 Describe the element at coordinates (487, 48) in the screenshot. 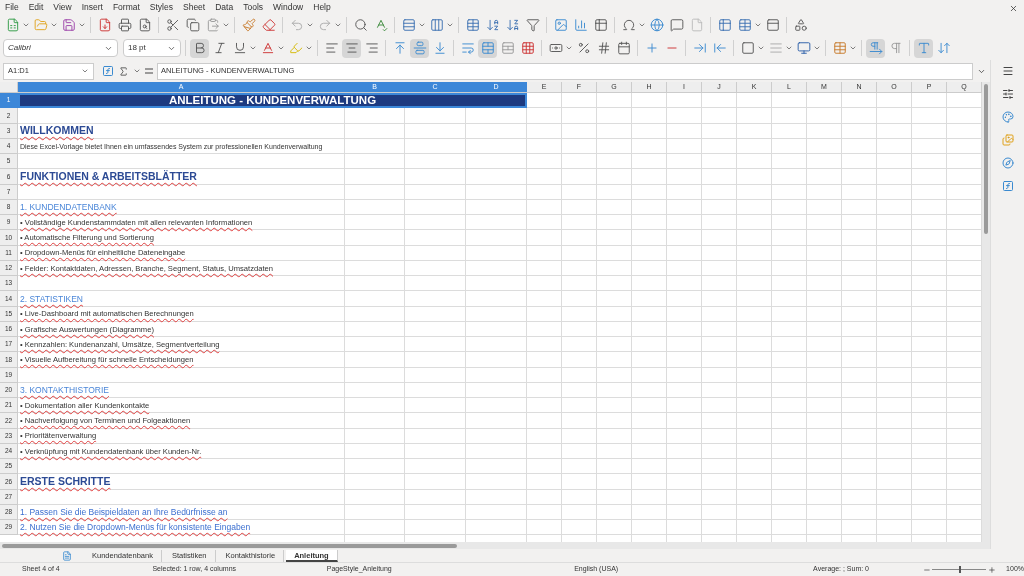

I see `merge-center-icon` at that location.